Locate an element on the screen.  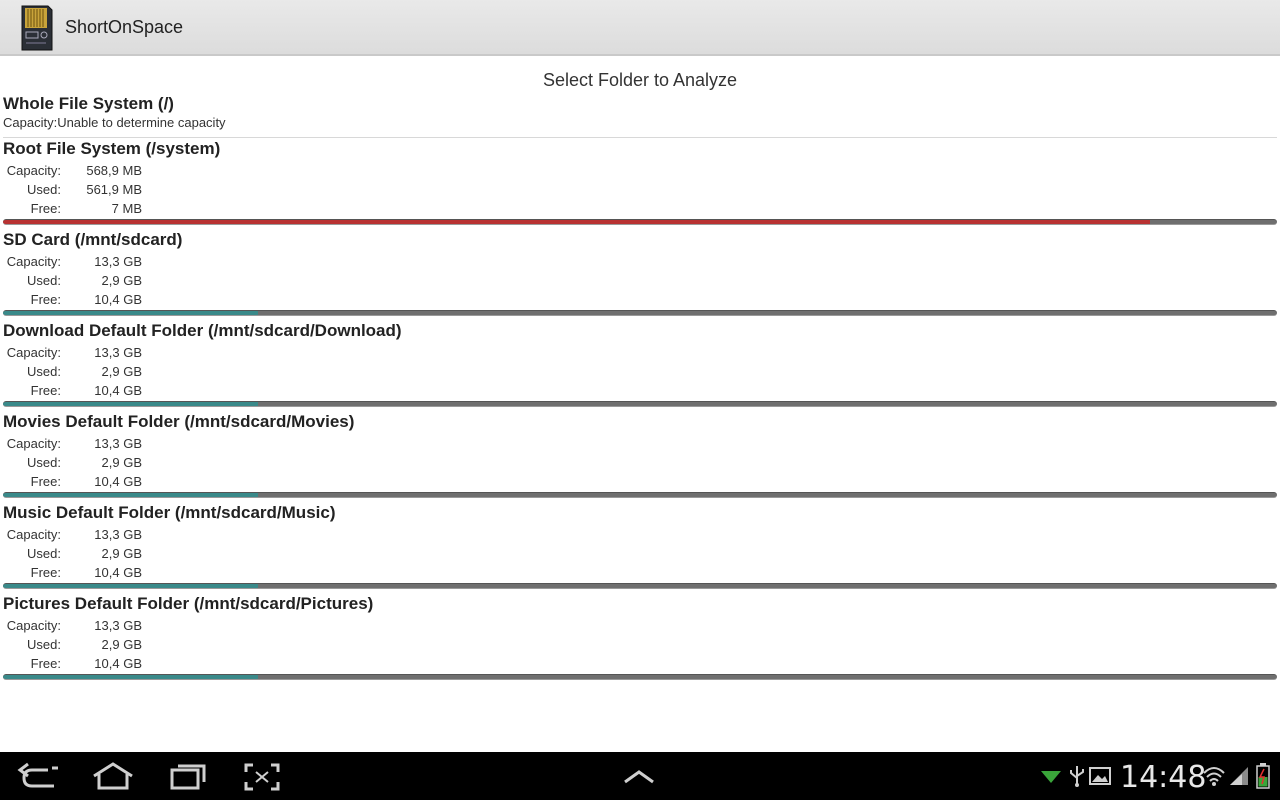
back-icon is located at coordinates (39, 777).